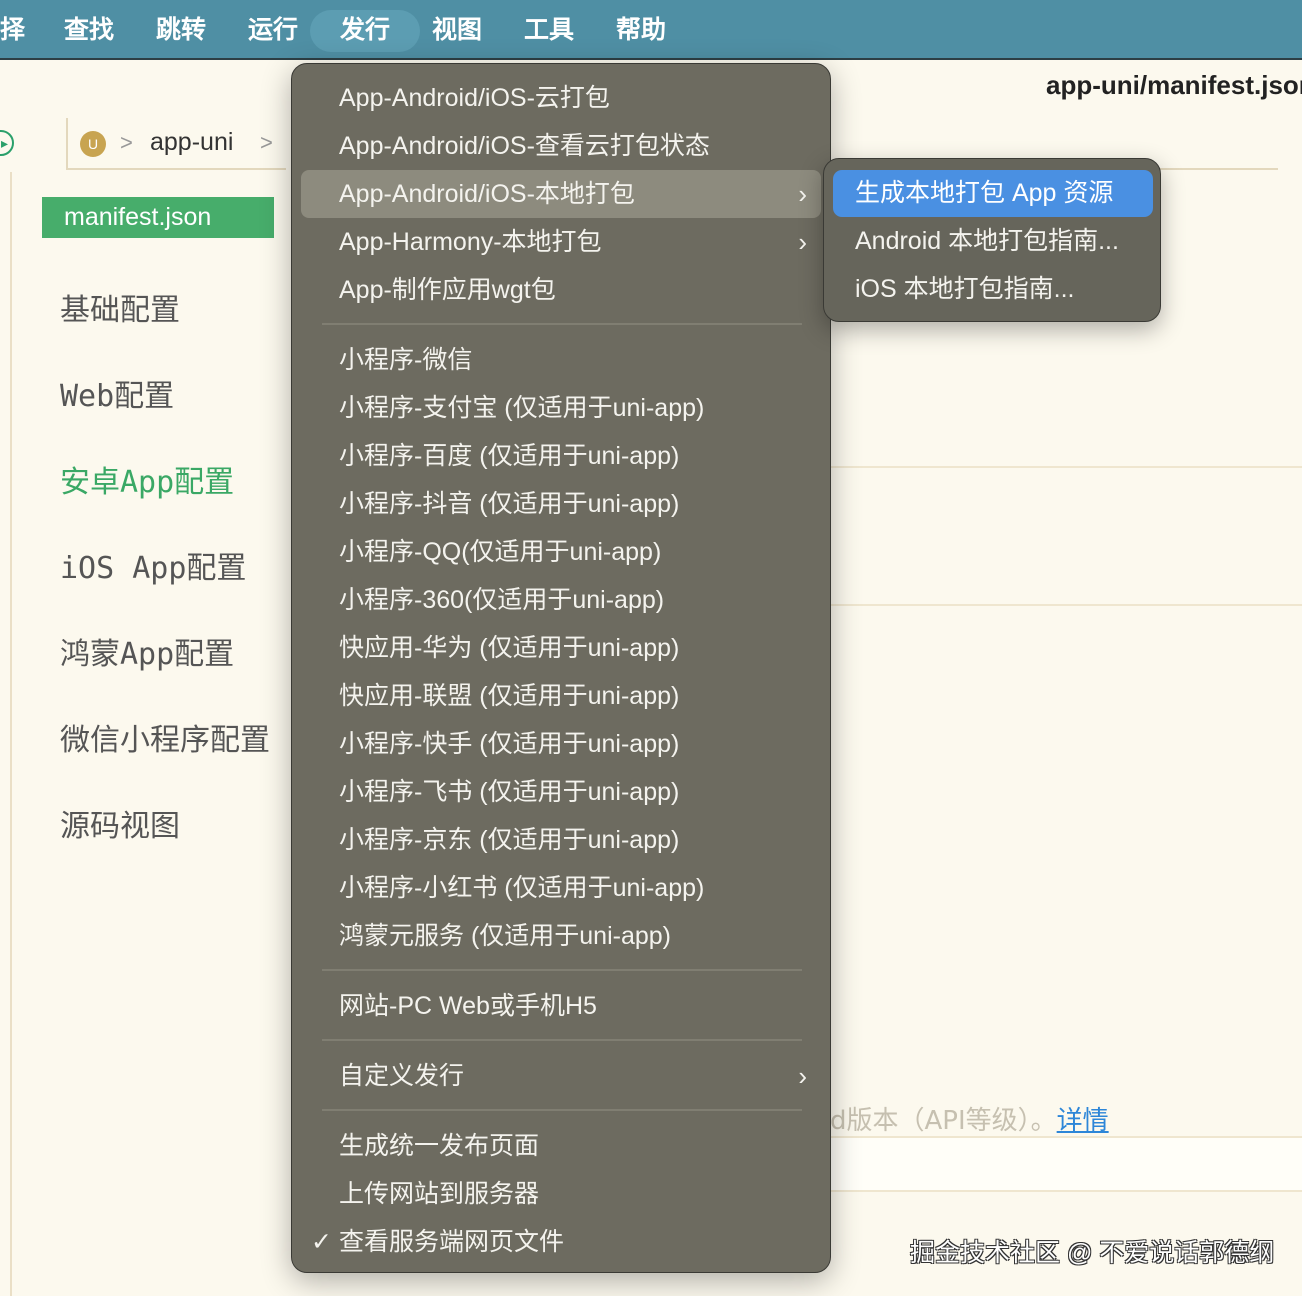  Describe the element at coordinates (439, 1194) in the screenshot. I see `menu-item-label: 上传网站到服务器` at that location.